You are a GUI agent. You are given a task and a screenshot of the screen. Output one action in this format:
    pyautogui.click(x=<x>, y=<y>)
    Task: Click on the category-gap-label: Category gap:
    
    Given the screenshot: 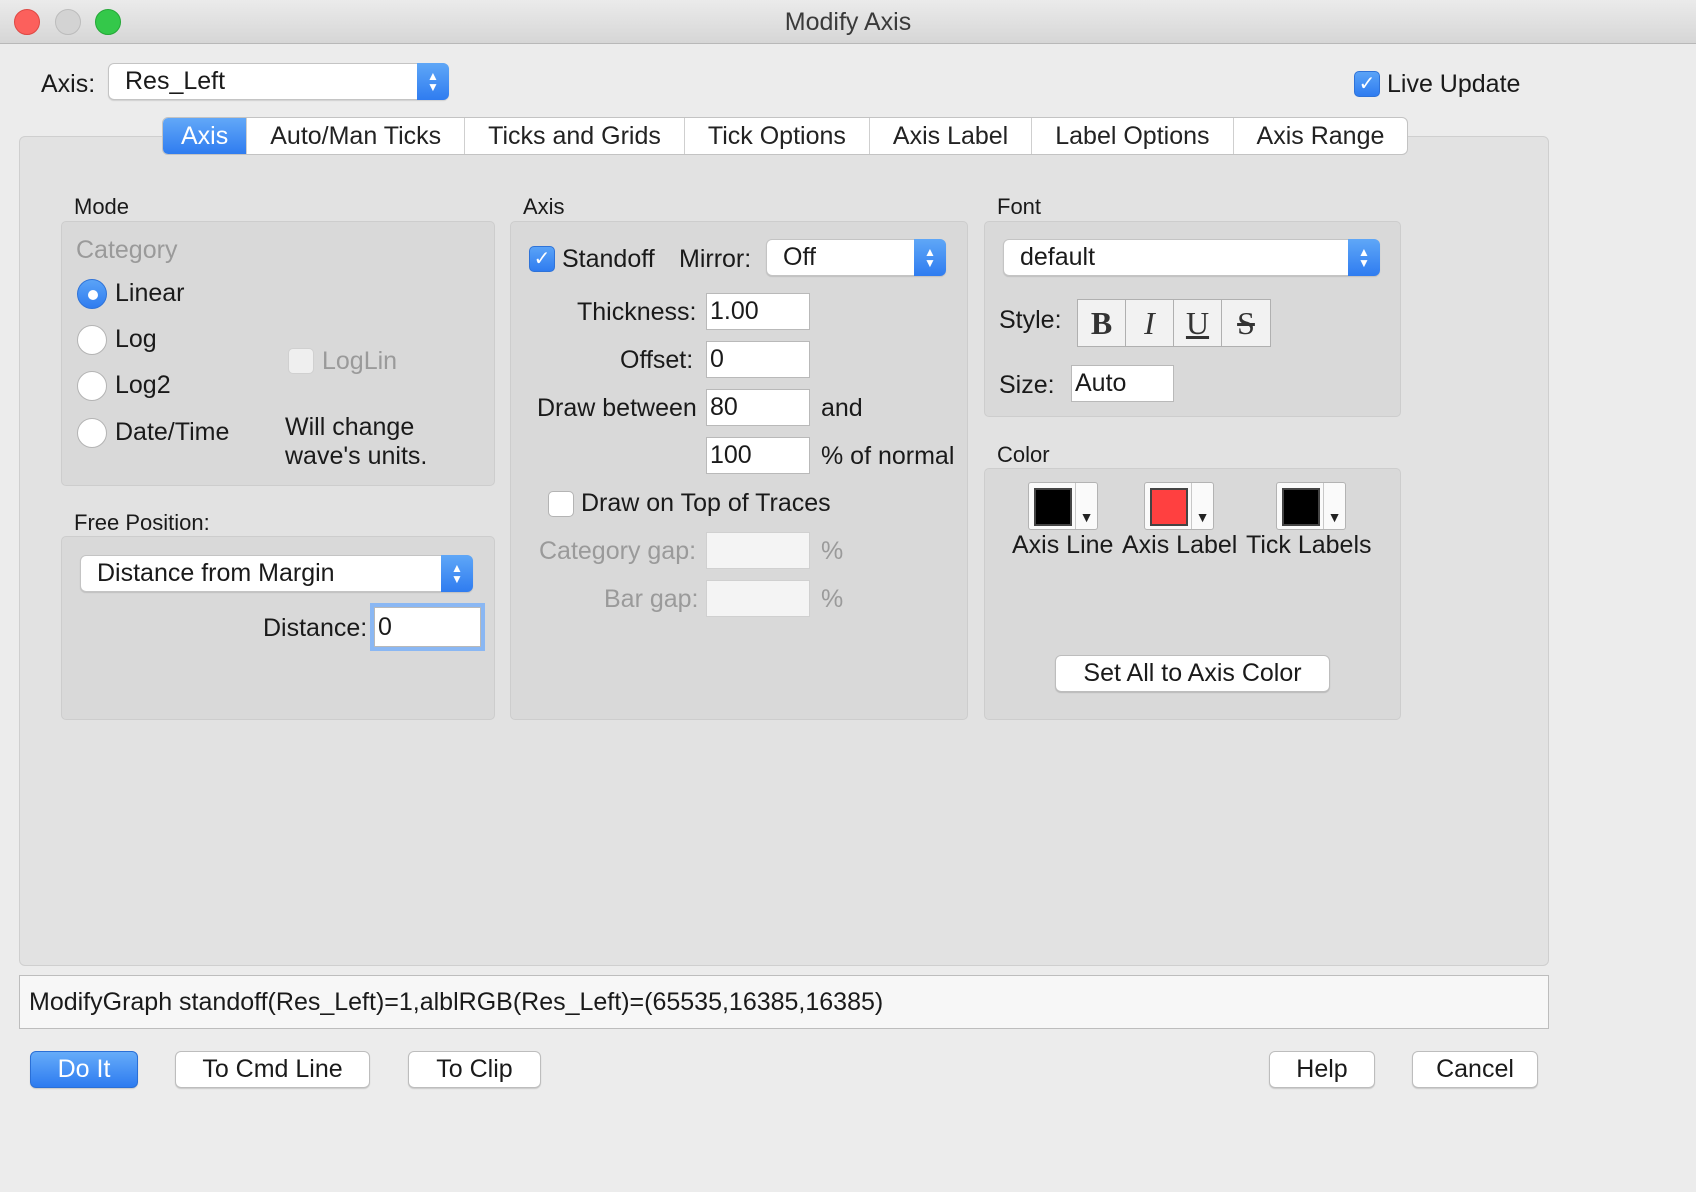 What is the action you would take?
    pyautogui.click(x=618, y=551)
    